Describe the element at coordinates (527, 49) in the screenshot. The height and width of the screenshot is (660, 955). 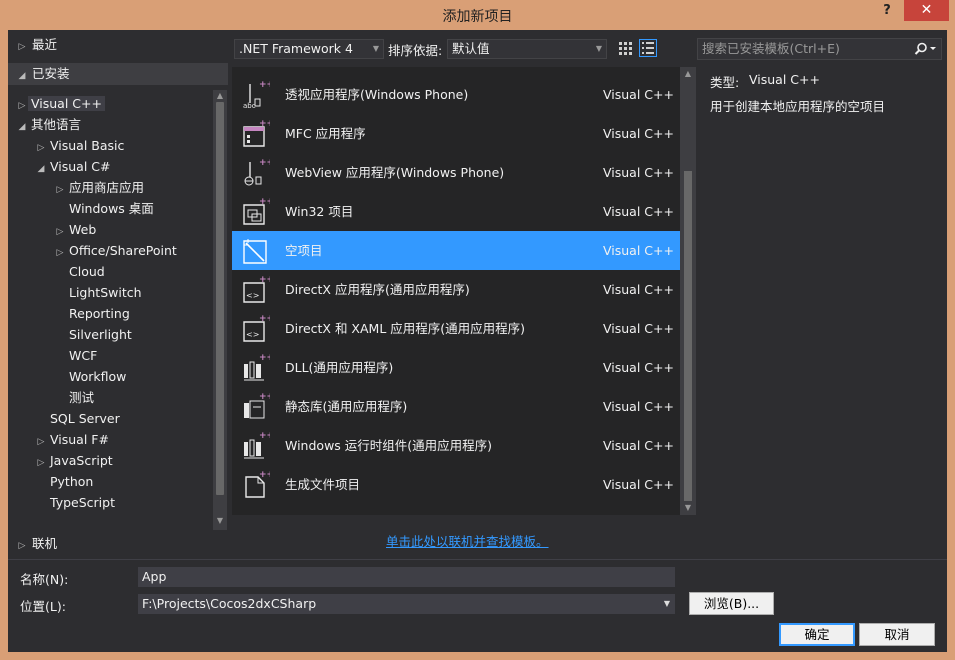
I see `sort-dropdown: 默认值 ▼` at that location.